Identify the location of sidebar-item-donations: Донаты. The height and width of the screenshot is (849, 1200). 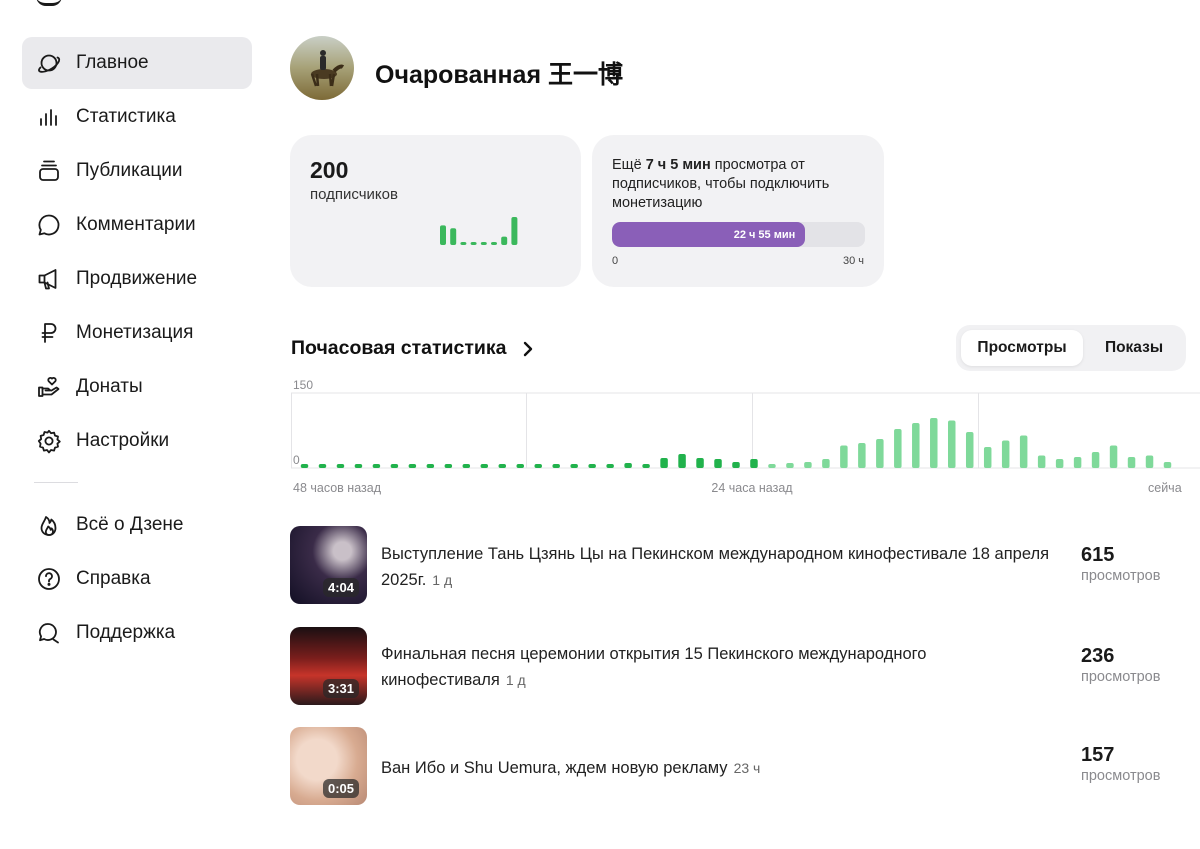
(137, 387).